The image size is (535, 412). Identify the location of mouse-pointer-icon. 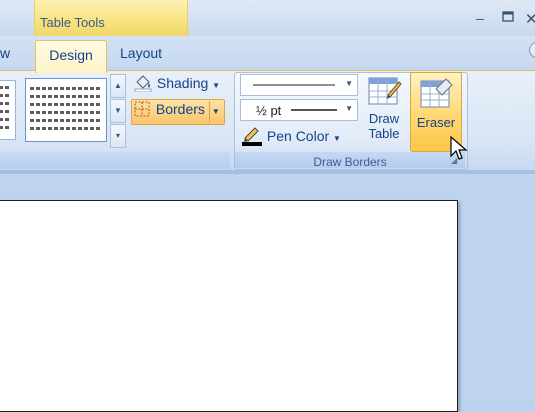
(459, 148).